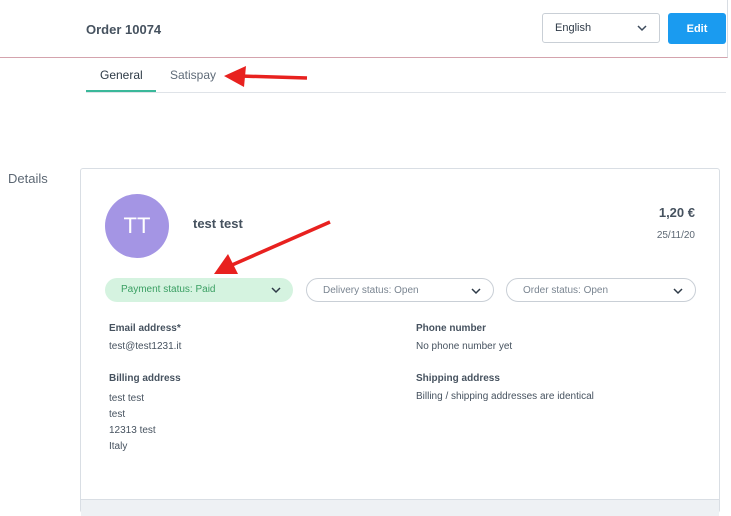 The width and height of the screenshot is (731, 516). Describe the element at coordinates (121, 91) in the screenshot. I see `active-tab-indicator` at that location.